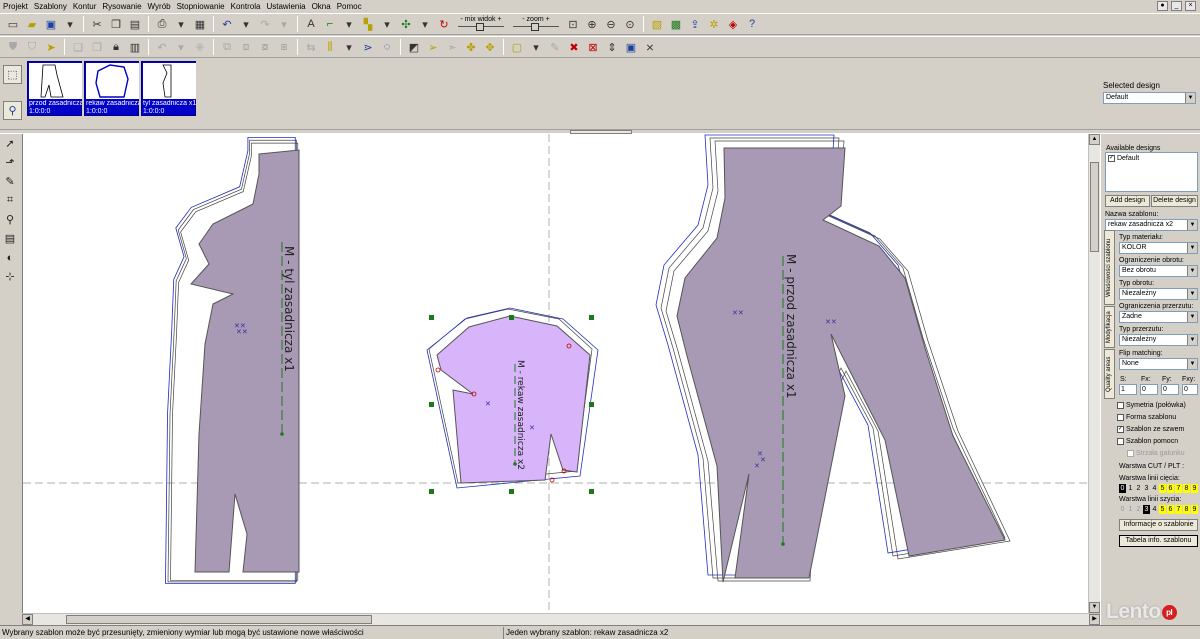 The height and width of the screenshot is (639, 1200). What do you see at coordinates (490, 47) in the screenshot?
I see `cut-line-icon: ✥` at bounding box center [490, 47].